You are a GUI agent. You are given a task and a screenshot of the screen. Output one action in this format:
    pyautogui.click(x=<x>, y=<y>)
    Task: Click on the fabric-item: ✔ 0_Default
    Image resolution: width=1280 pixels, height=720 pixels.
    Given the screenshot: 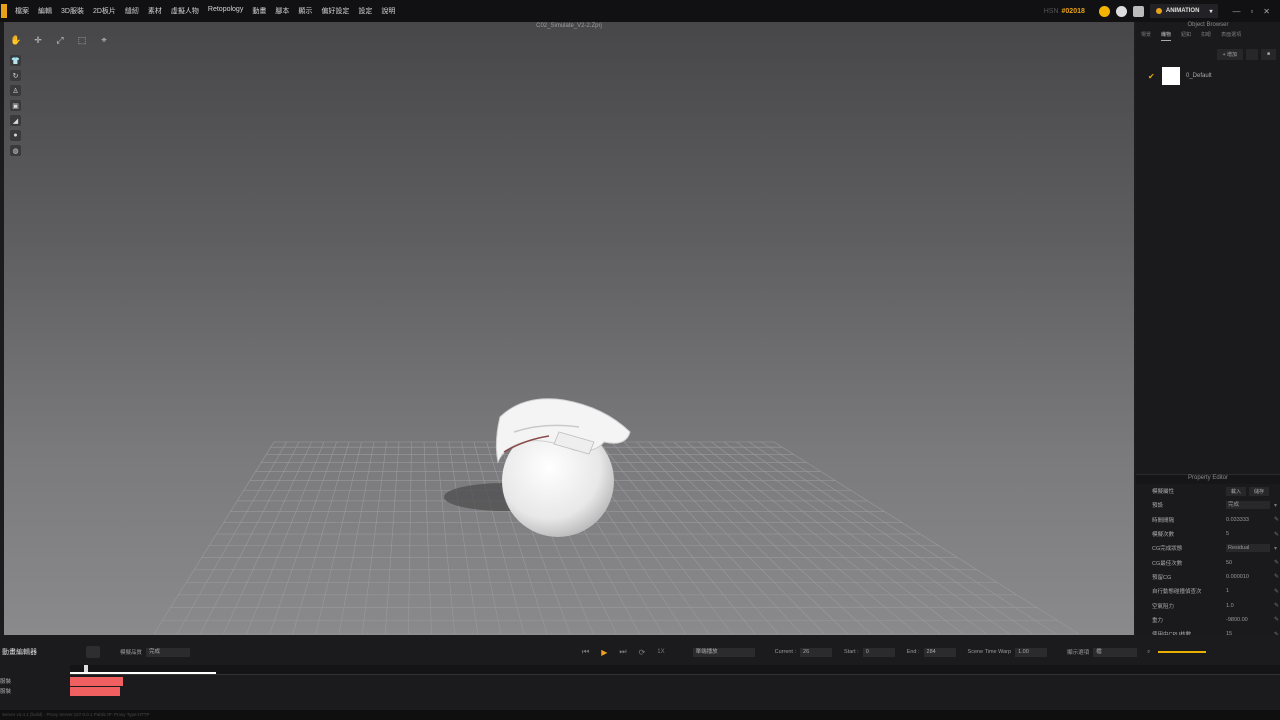 What is the action you would take?
    pyautogui.click(x=1208, y=76)
    